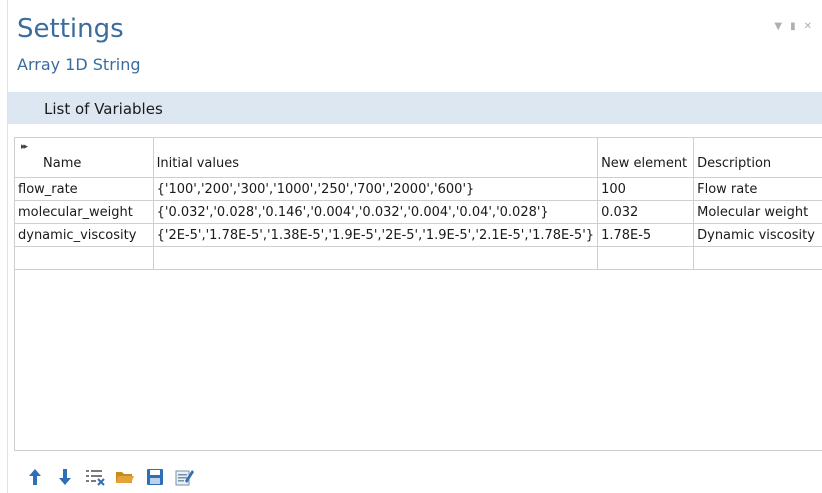 This screenshot has width=822, height=493. Describe the element at coordinates (646, 258) in the screenshot. I see `cell-new-element` at that location.